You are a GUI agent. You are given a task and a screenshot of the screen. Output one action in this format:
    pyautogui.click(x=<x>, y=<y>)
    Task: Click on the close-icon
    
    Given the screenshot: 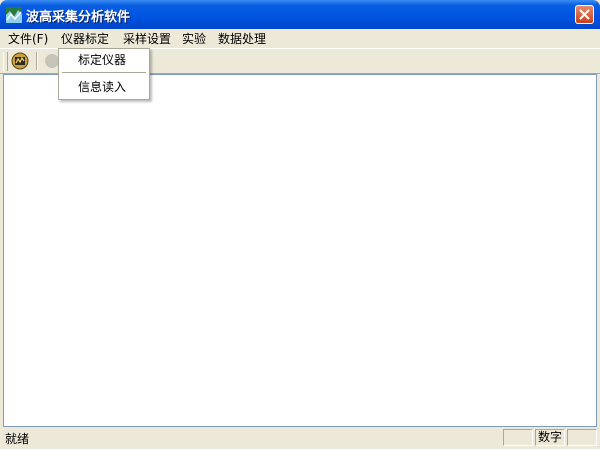 What is the action you would take?
    pyautogui.click(x=584, y=14)
    